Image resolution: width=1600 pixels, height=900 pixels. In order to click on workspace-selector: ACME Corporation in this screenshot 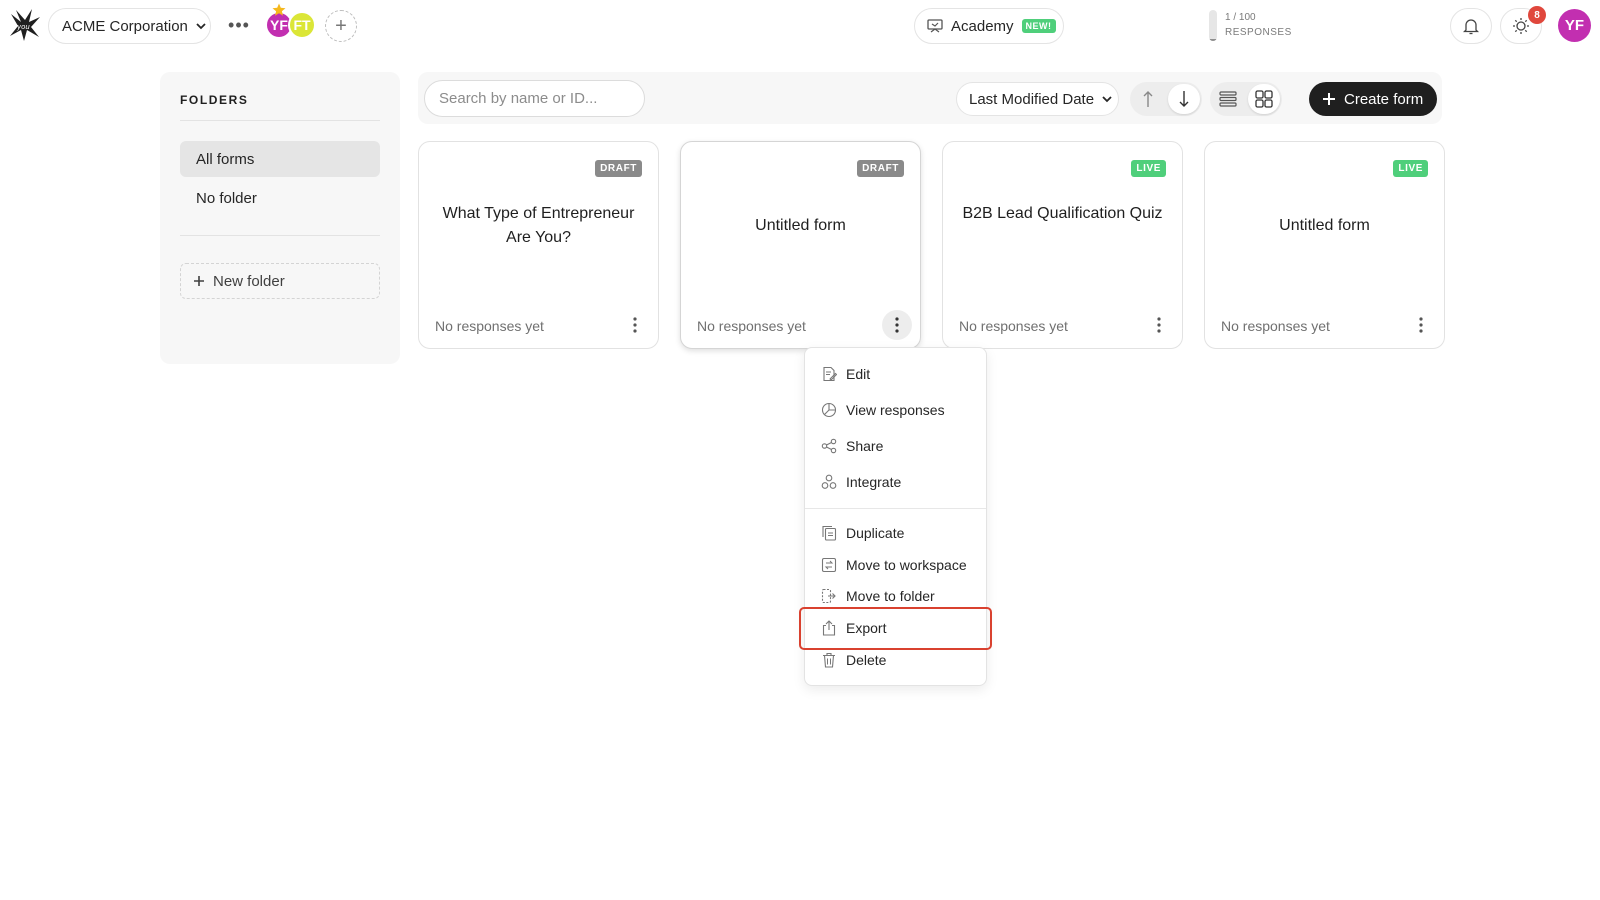, I will do `click(129, 26)`.